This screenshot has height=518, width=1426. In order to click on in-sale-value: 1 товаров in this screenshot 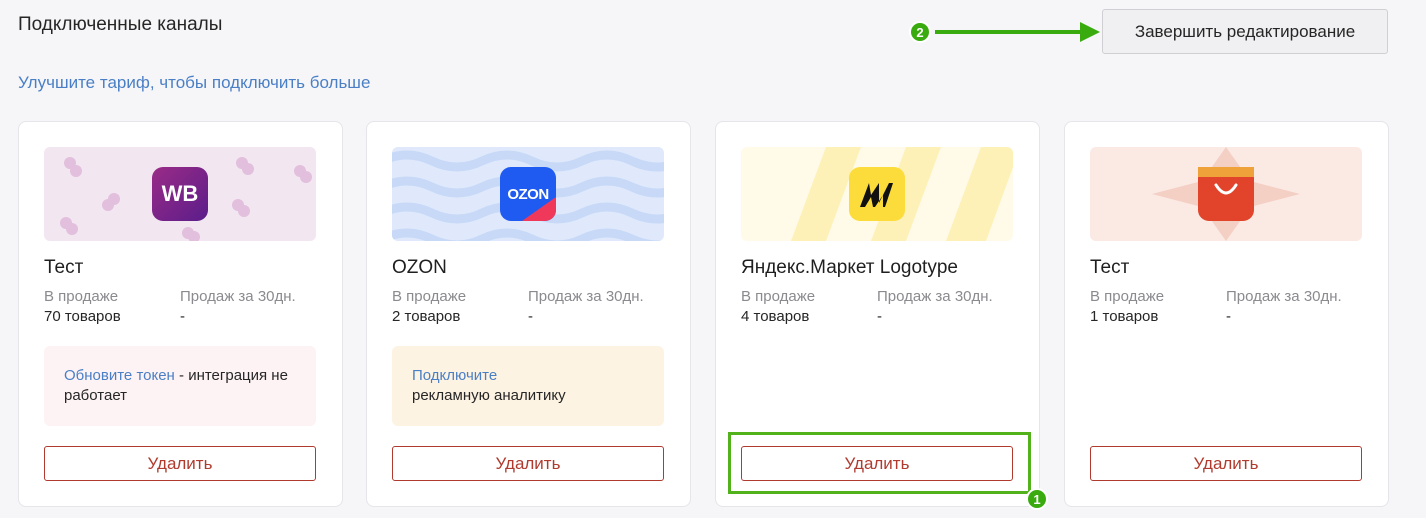, I will do `click(1124, 316)`.